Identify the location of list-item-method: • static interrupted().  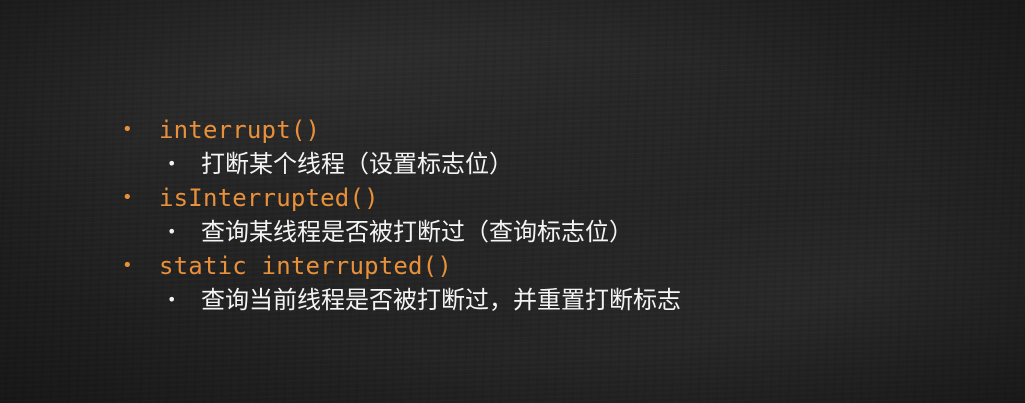
(400, 266).